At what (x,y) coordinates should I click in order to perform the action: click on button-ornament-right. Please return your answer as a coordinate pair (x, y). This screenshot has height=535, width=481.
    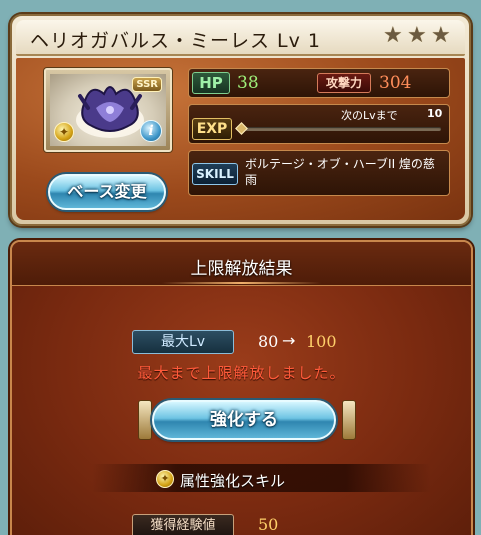
    Looking at the image, I should click on (349, 420).